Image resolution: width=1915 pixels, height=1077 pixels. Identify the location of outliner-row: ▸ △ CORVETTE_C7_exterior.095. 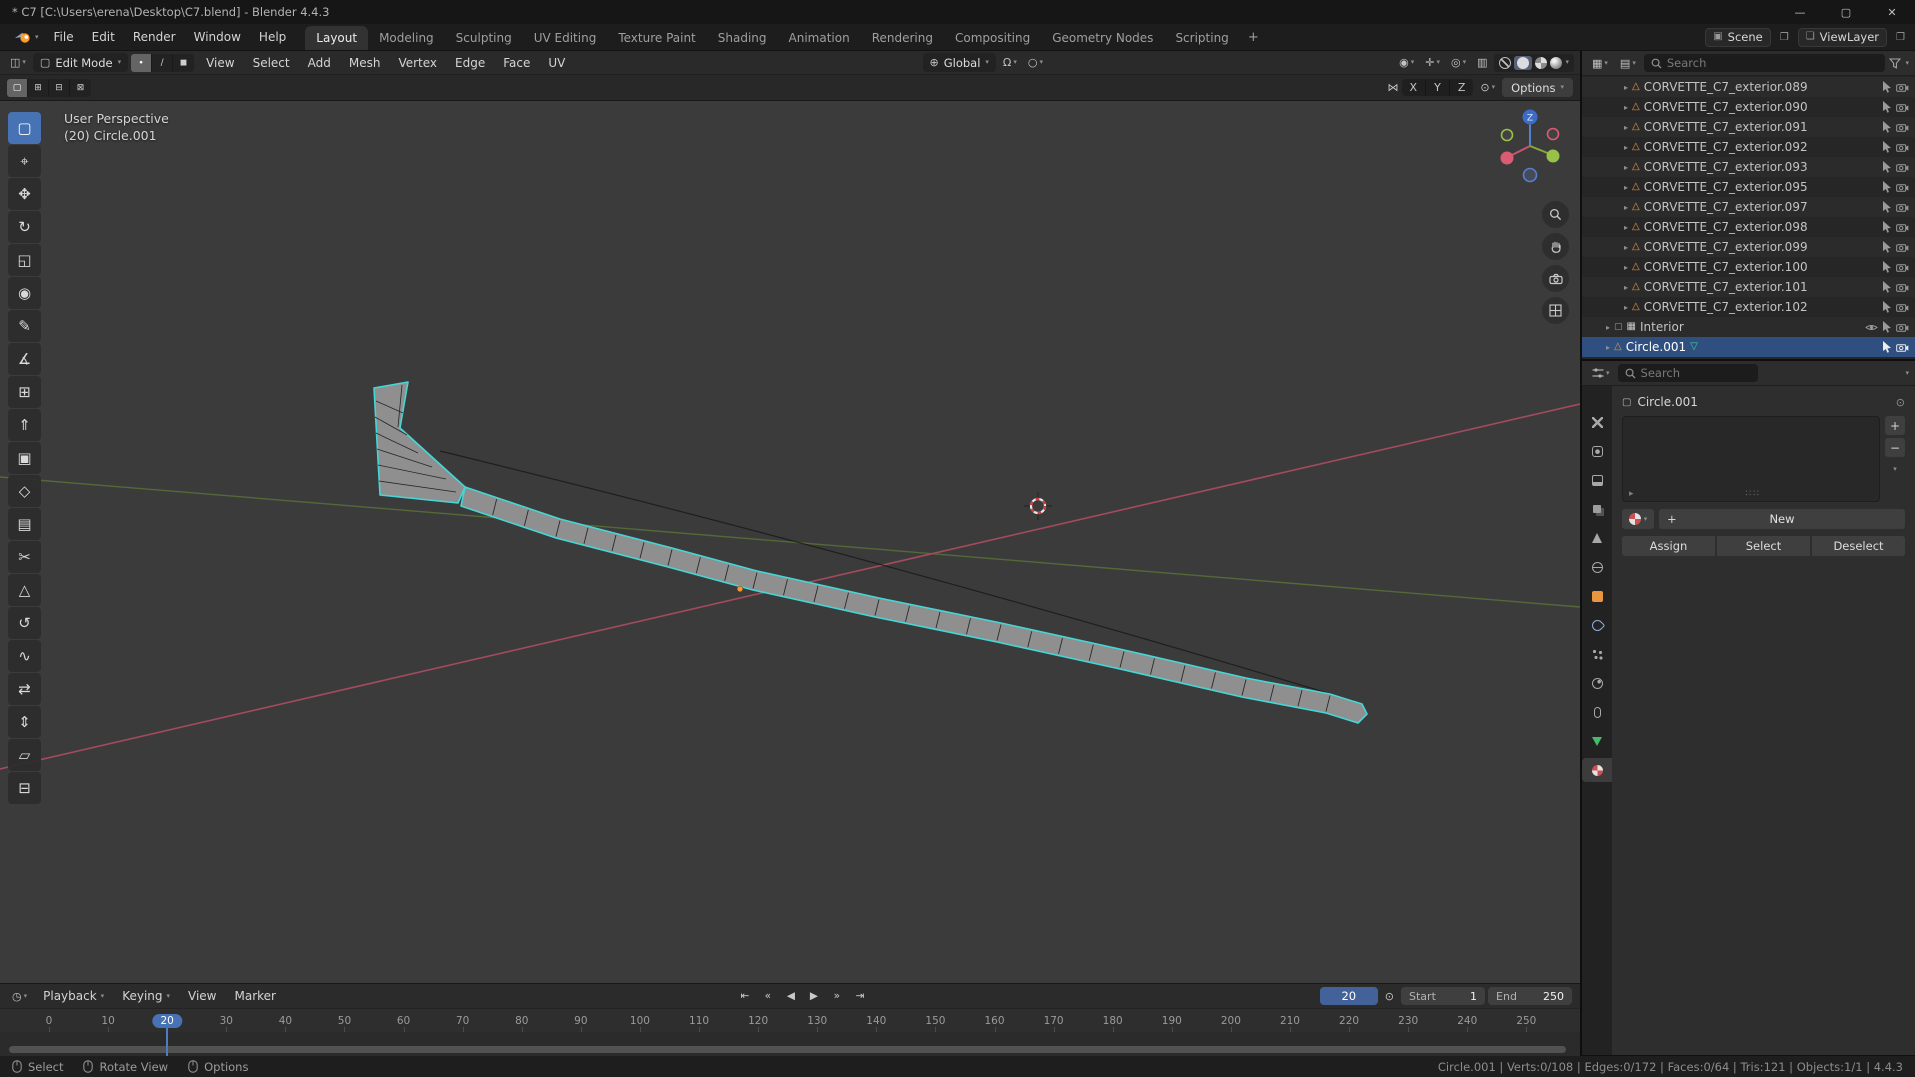
(1748, 187).